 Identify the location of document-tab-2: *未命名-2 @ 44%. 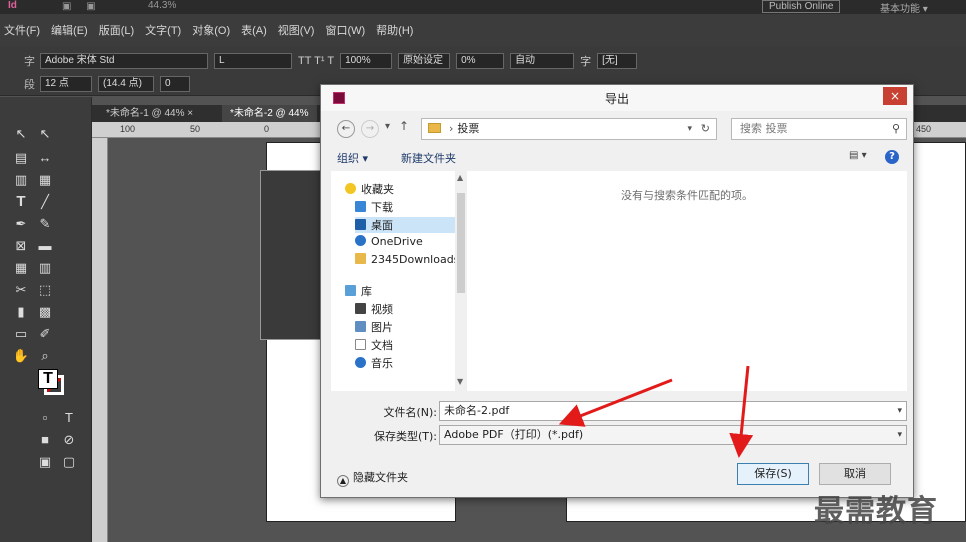
(269, 113).